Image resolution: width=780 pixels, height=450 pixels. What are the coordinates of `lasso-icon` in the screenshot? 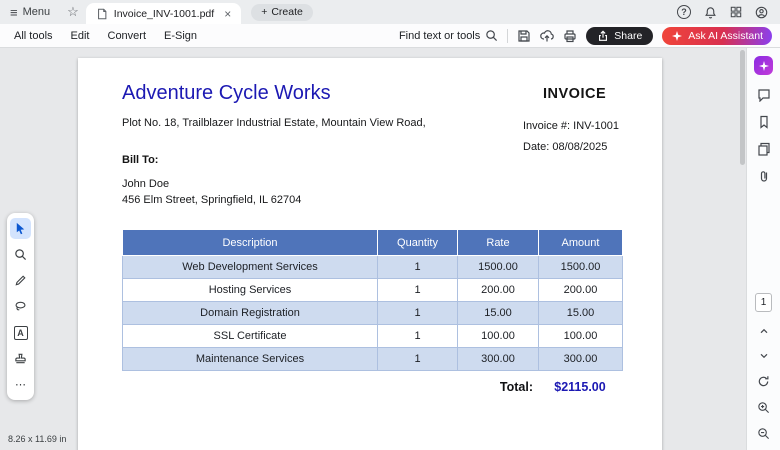 It's located at (20, 306).